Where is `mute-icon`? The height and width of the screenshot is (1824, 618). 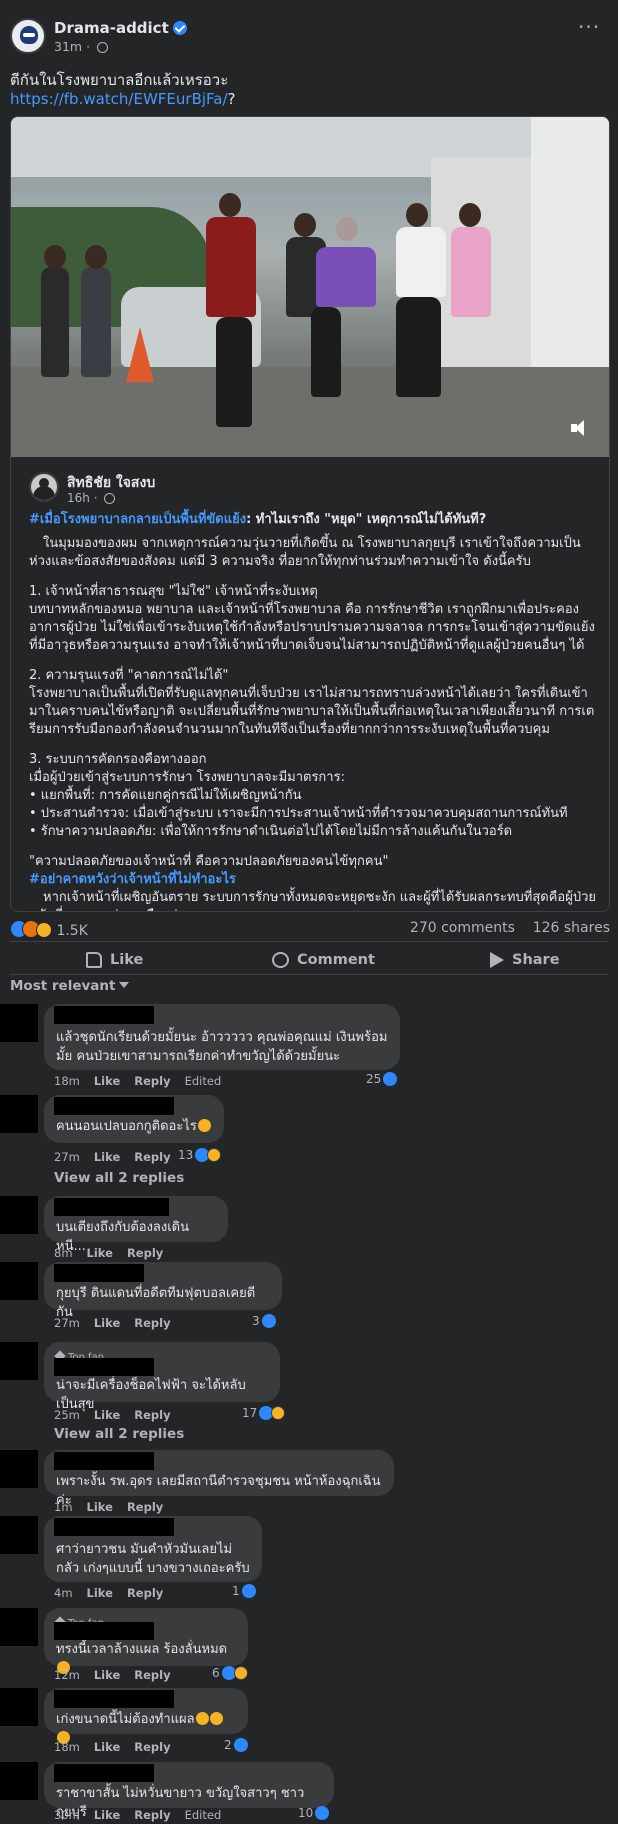 mute-icon is located at coordinates (580, 428).